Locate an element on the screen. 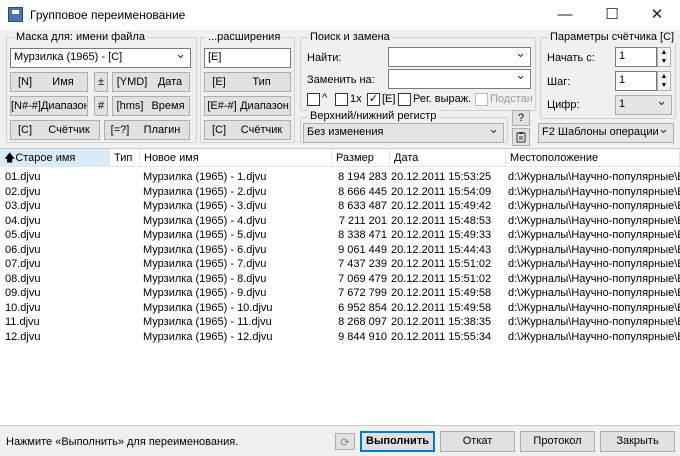 This screenshot has height=456, width=680. case-select: Без изменения is located at coordinates (403, 133).